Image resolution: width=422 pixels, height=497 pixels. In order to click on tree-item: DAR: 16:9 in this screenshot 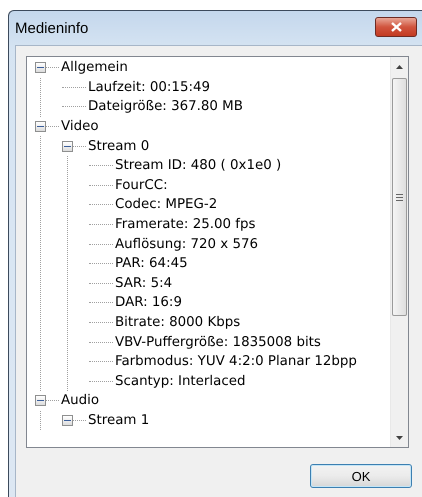, I will do `click(148, 302)`.